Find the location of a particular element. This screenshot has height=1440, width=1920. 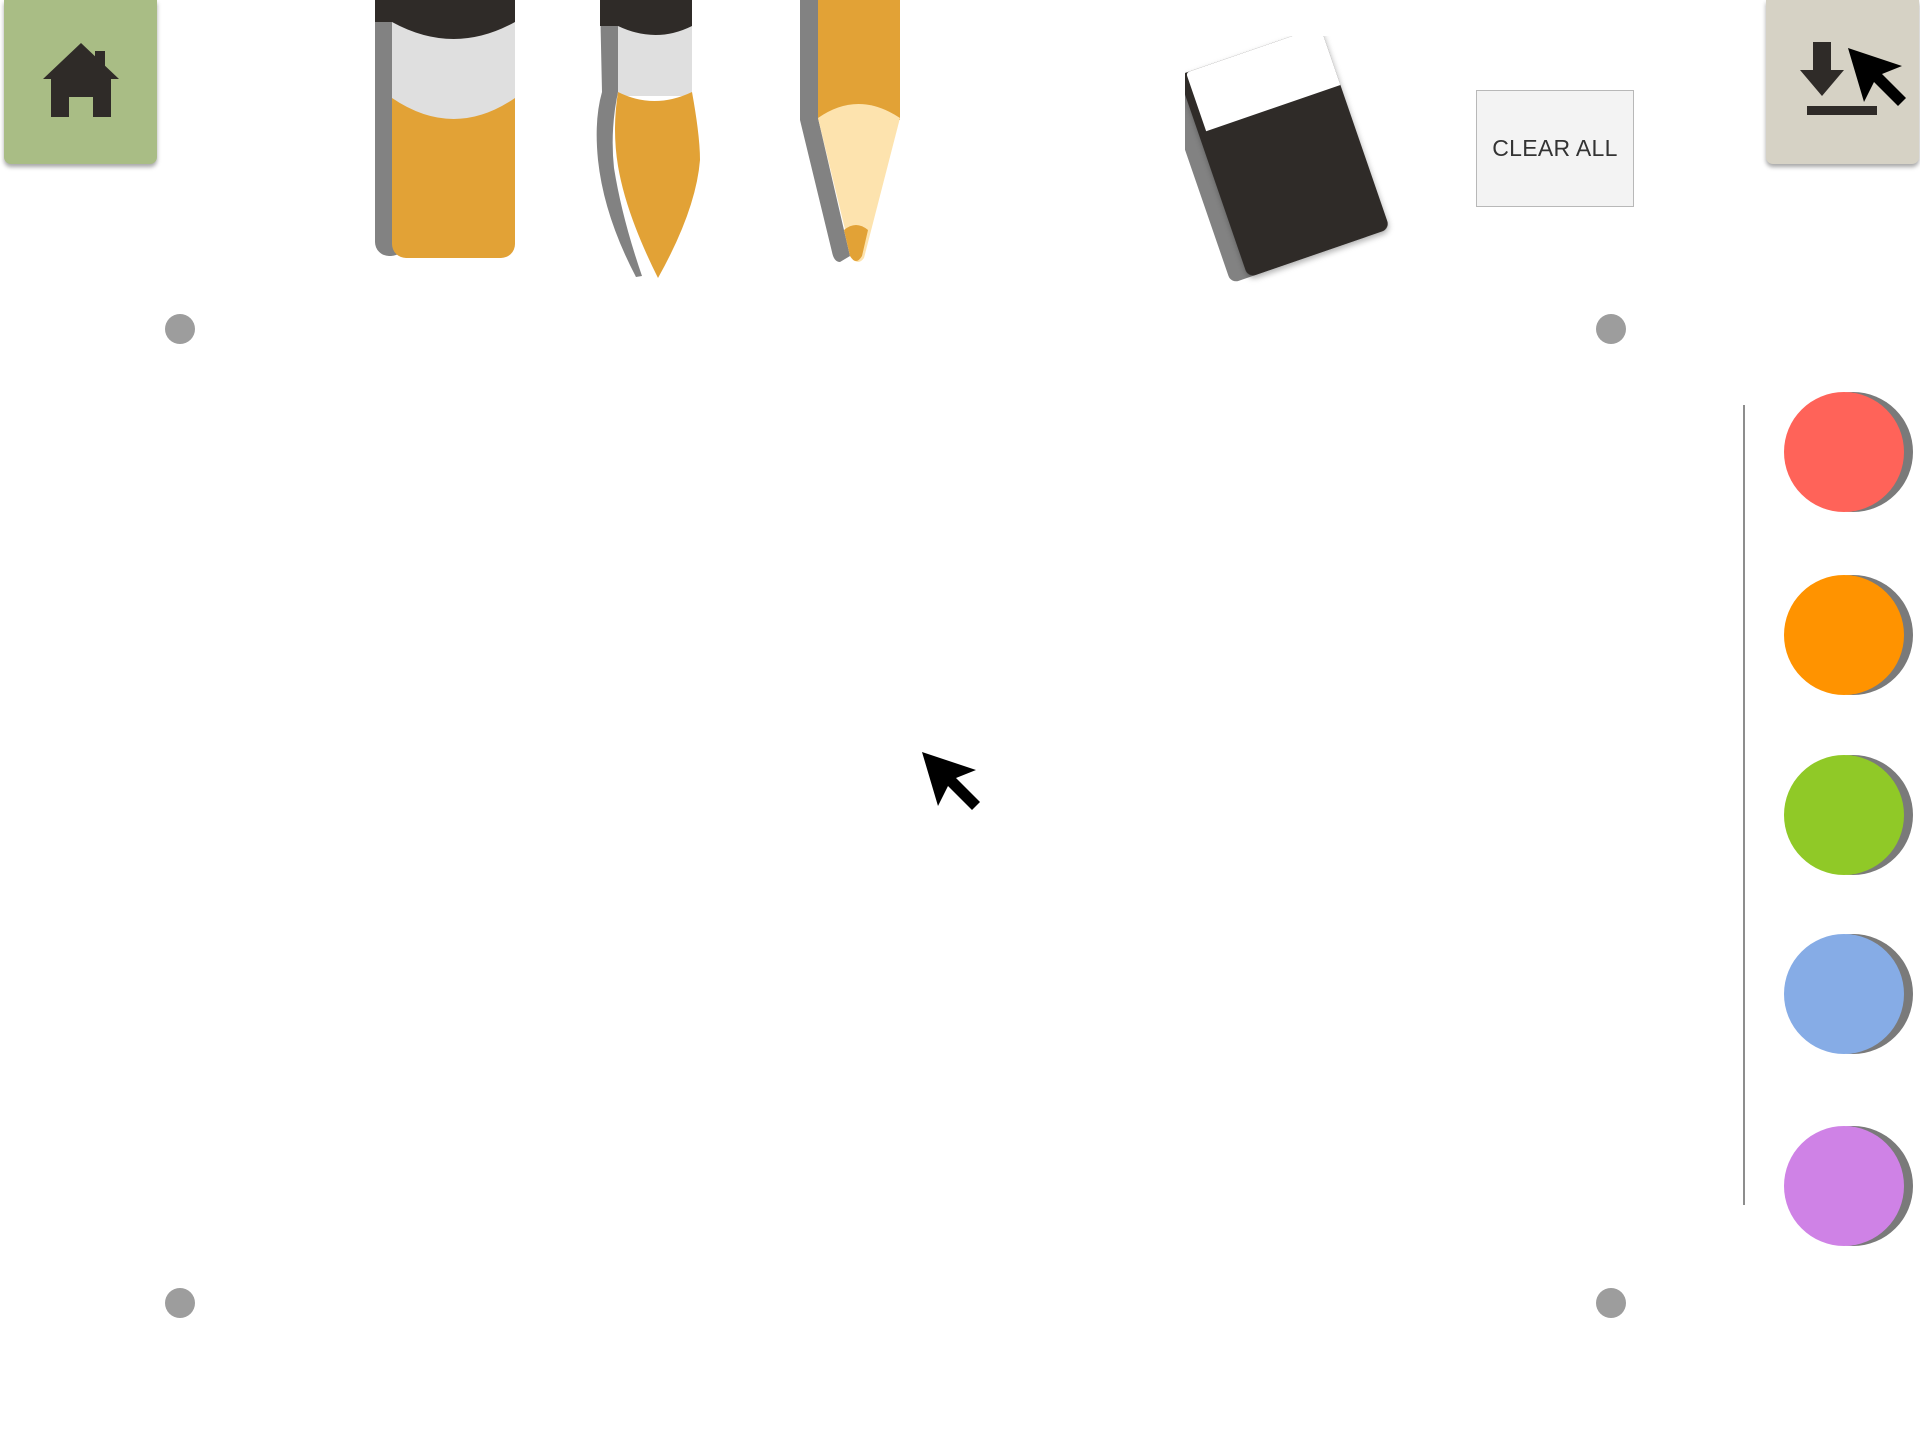

clear-all-button: CLEAR ALL is located at coordinates (1555, 148).